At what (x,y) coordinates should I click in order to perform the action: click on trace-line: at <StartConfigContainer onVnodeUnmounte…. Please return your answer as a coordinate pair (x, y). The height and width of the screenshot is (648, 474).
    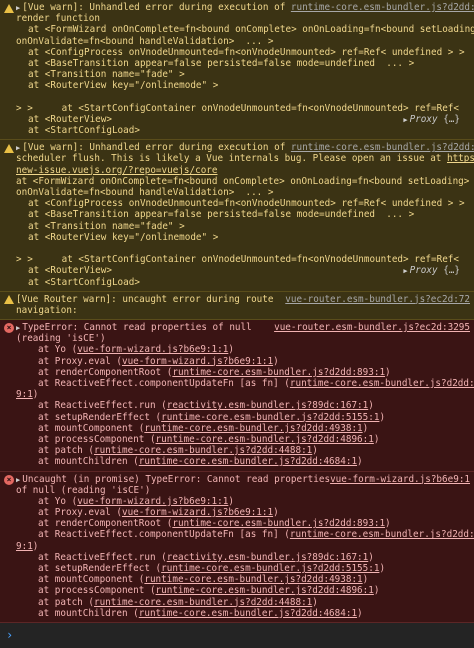
    Looking at the image, I should click on (260, 108).